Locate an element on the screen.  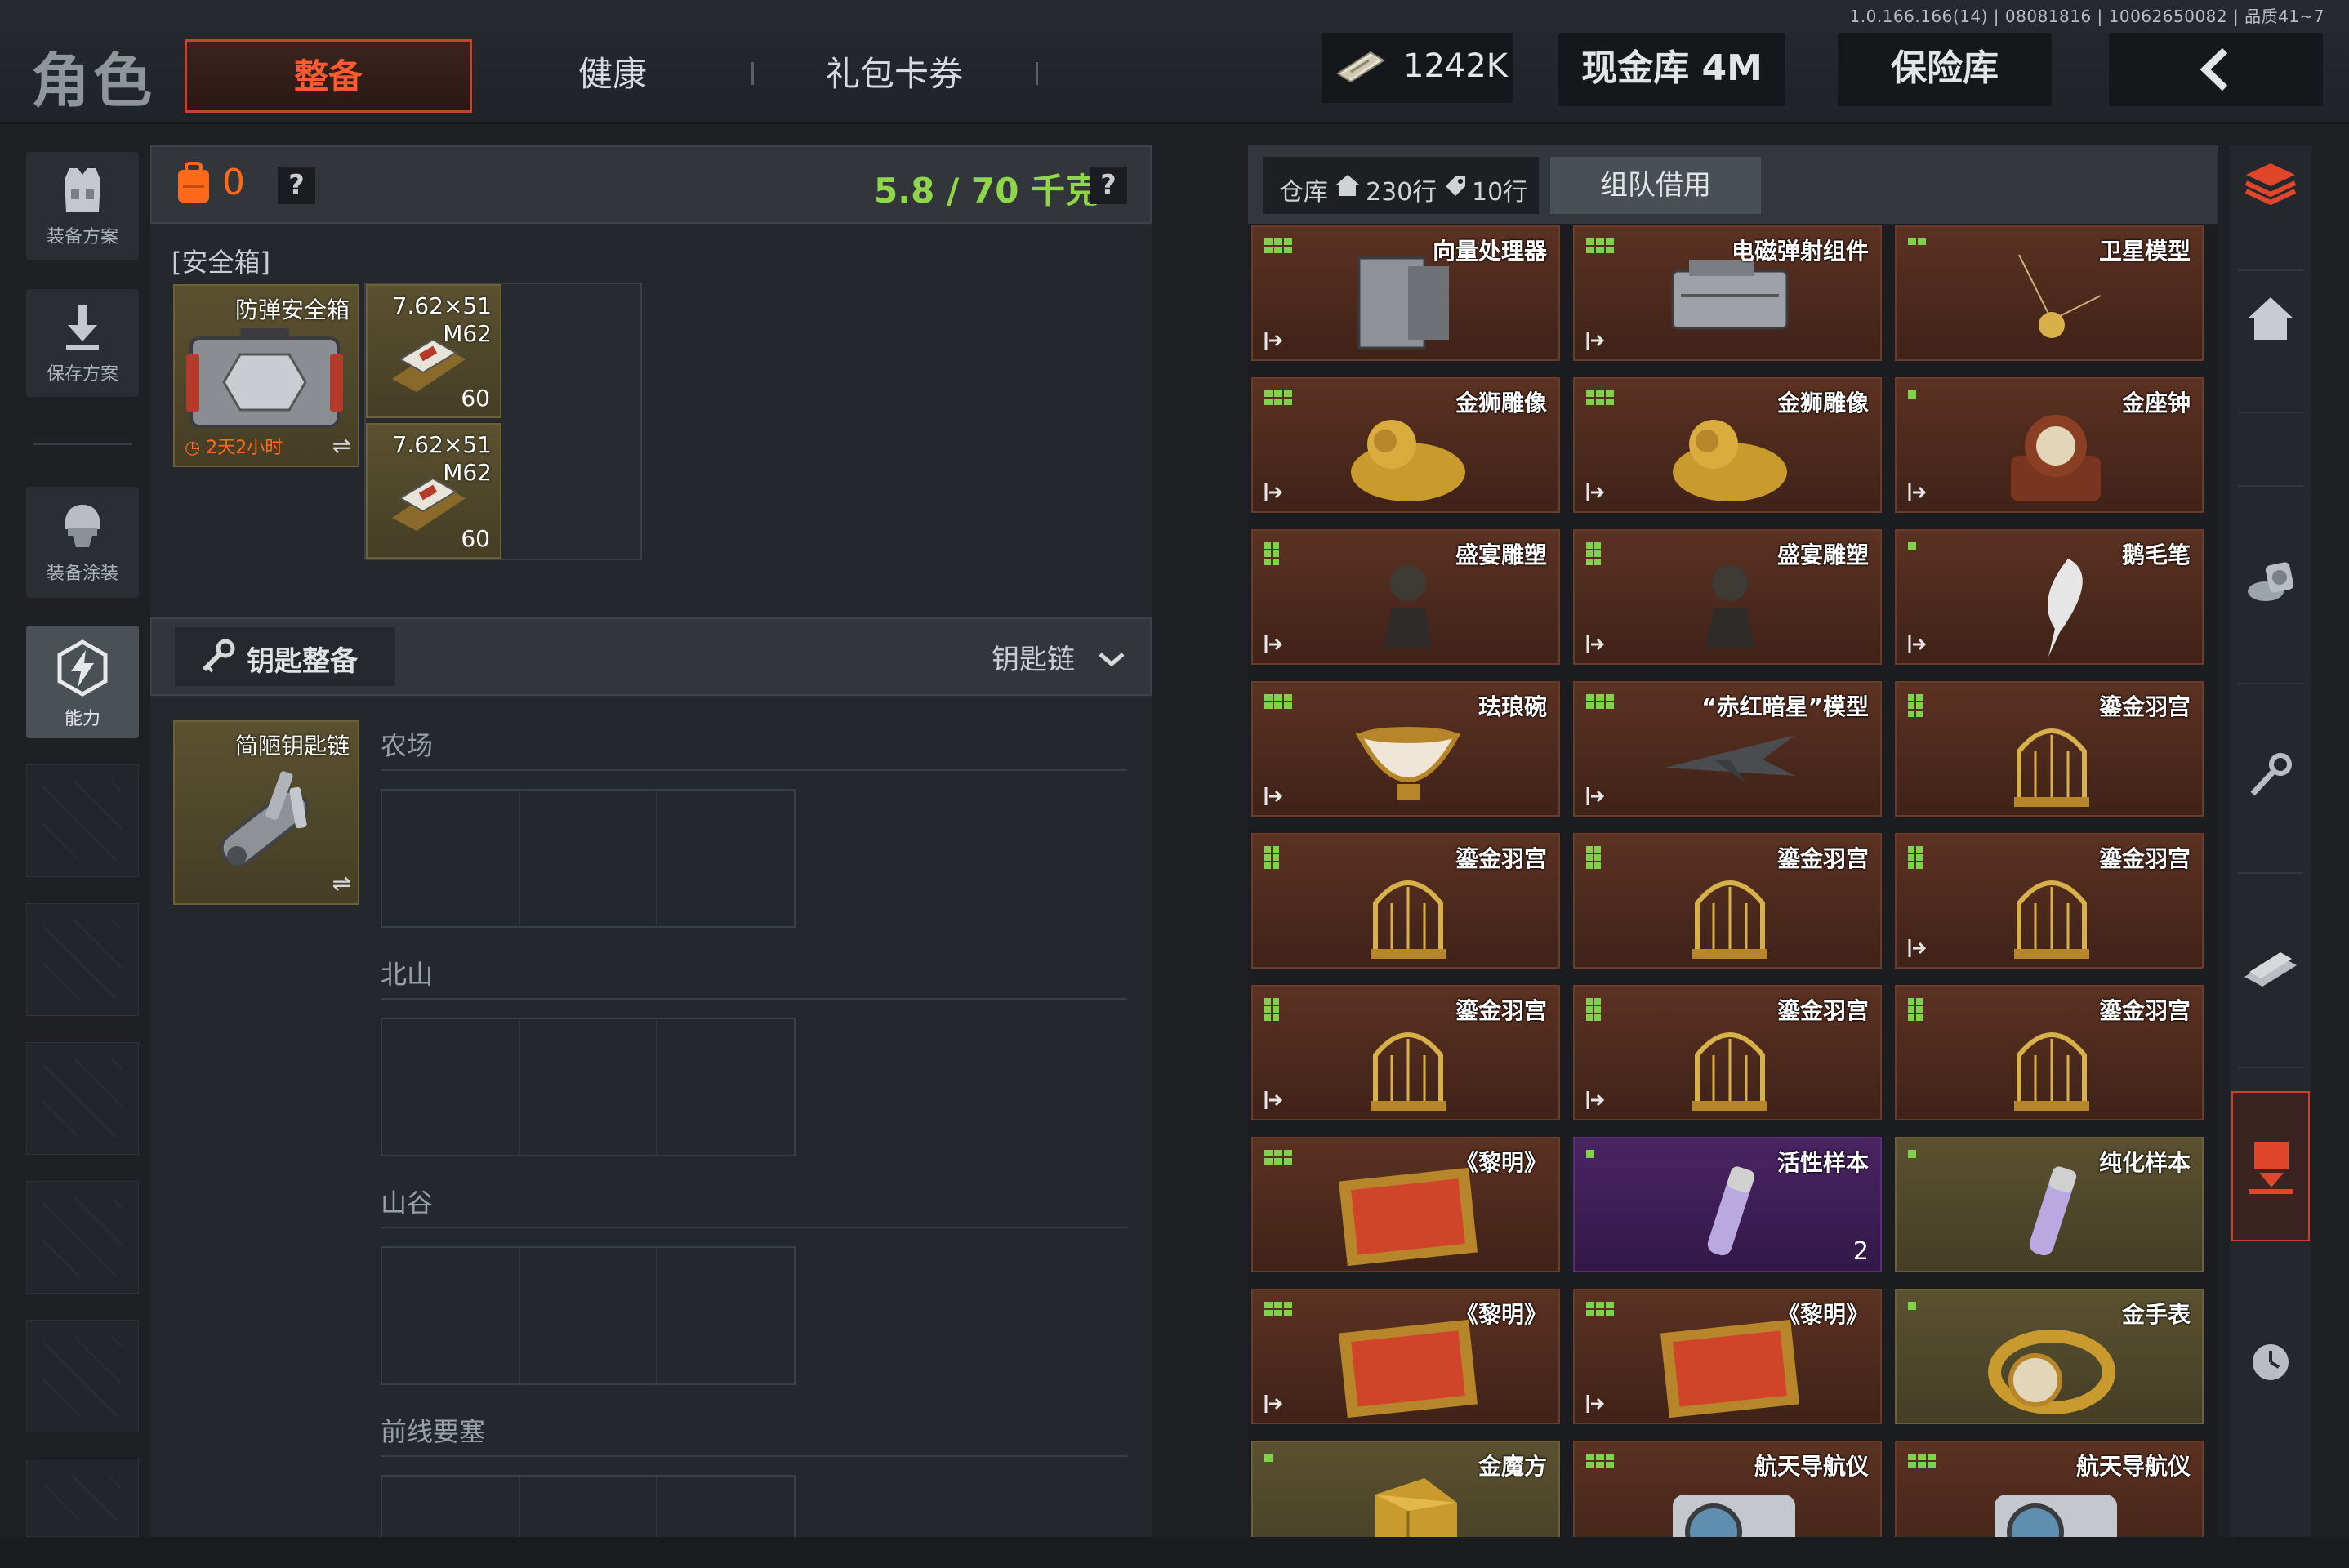
warehouse-tab: 仓库 230行 10行 is located at coordinates (1401, 185).